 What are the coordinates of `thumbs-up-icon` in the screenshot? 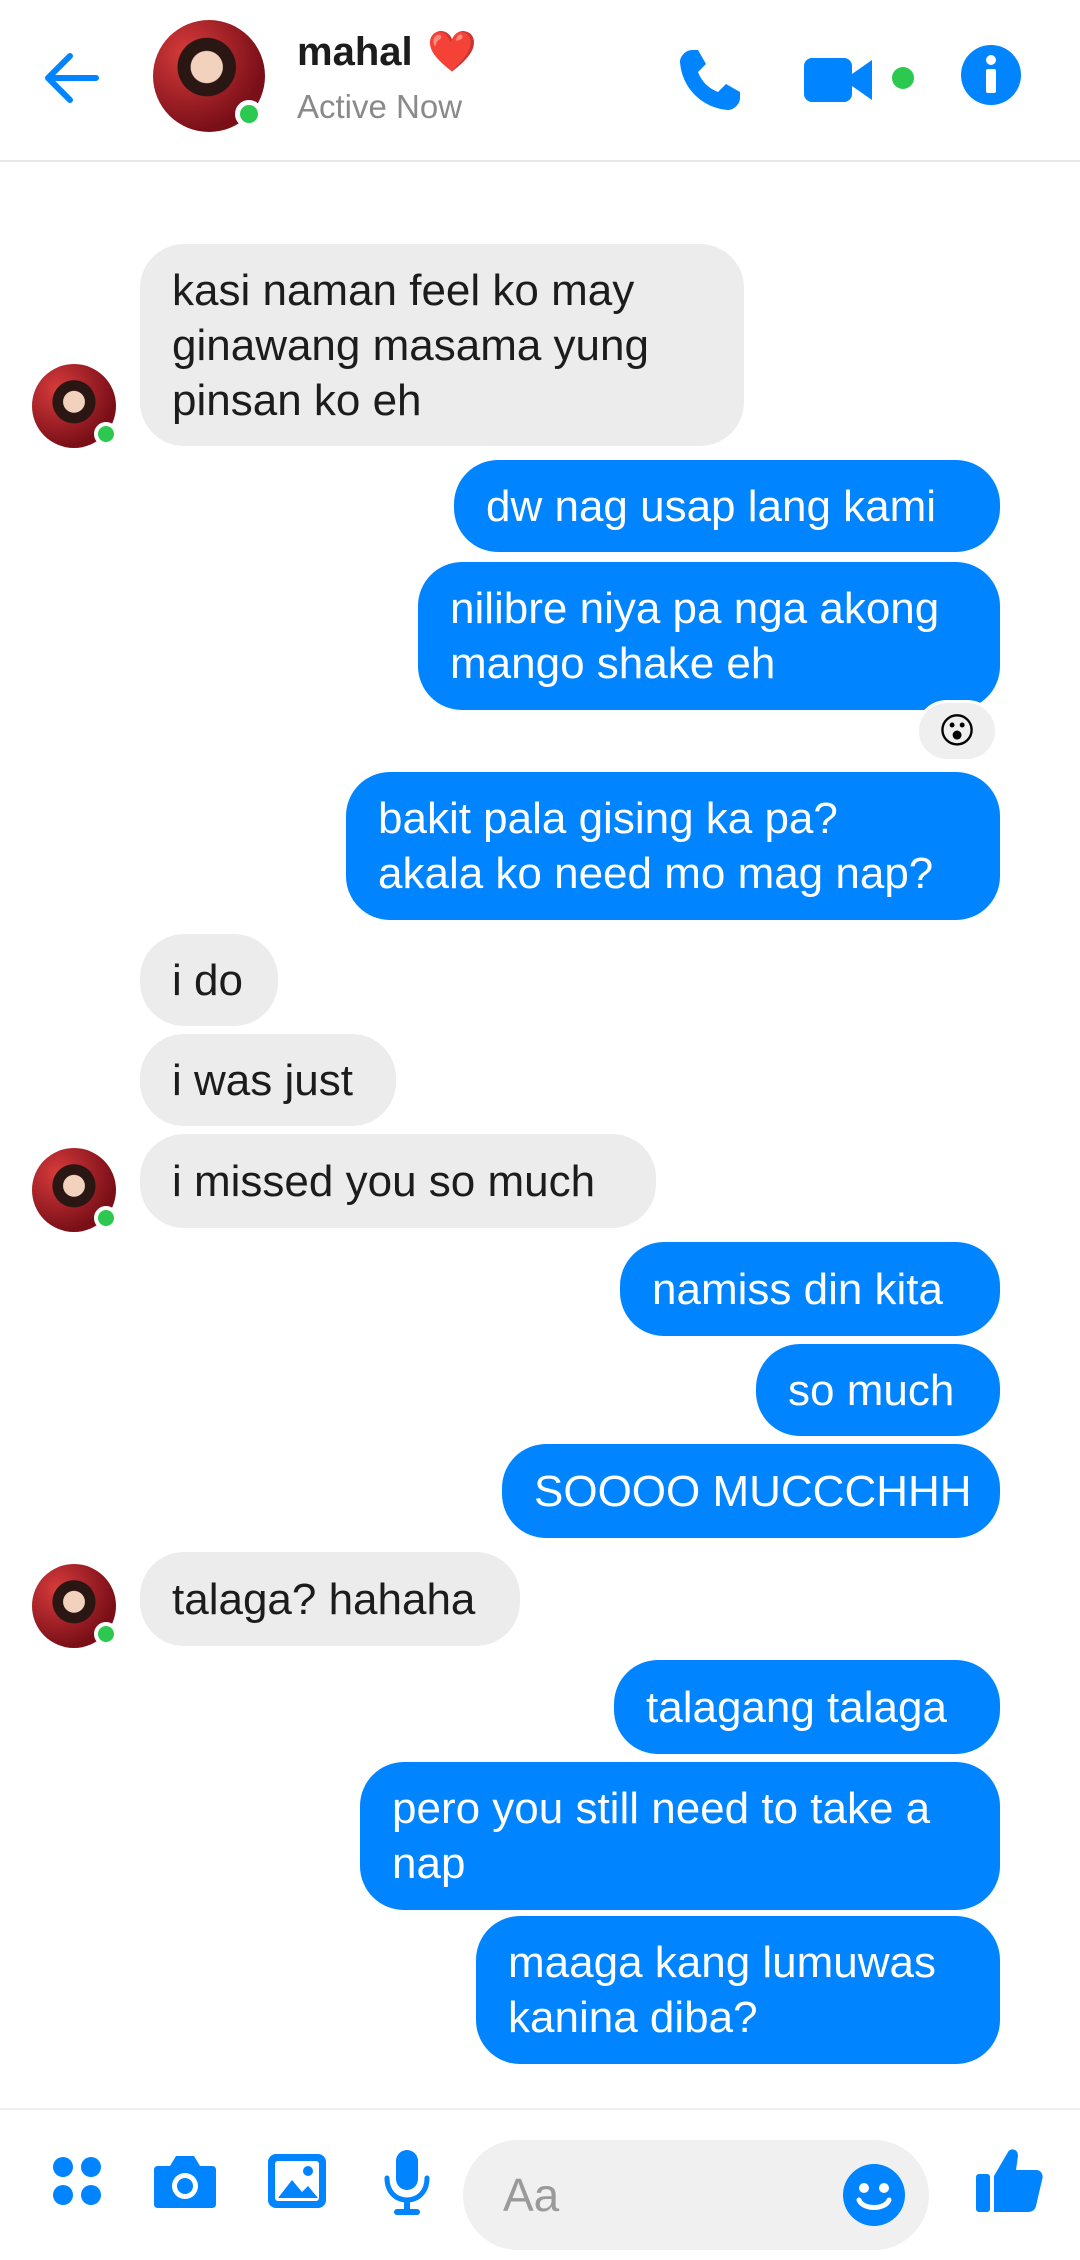 It's located at (1010, 2180).